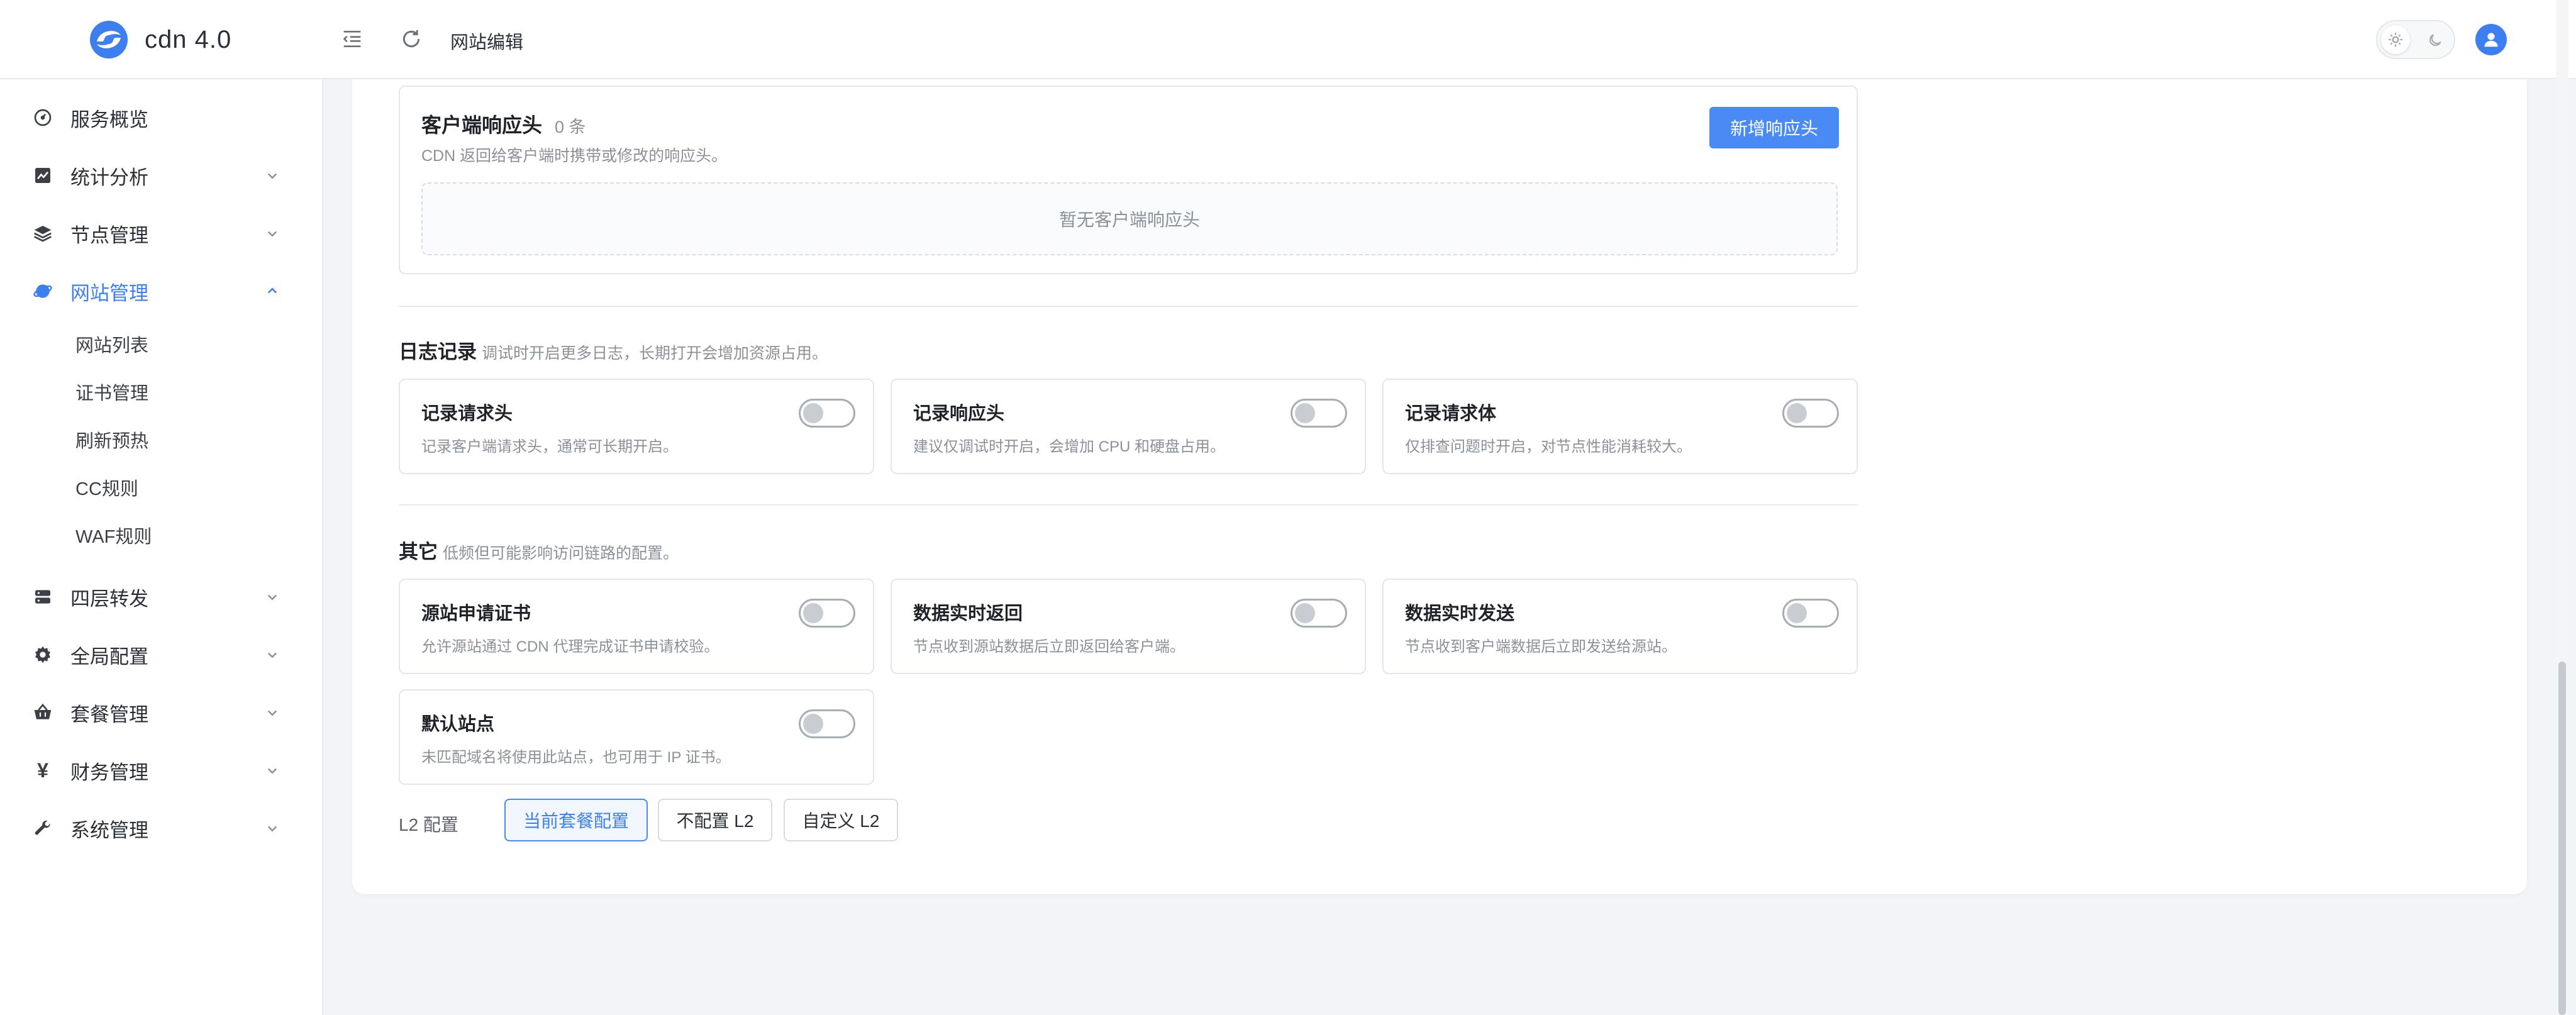 This screenshot has width=2576, height=1015. Describe the element at coordinates (43, 118) in the screenshot. I see `dashboard-icon` at that location.